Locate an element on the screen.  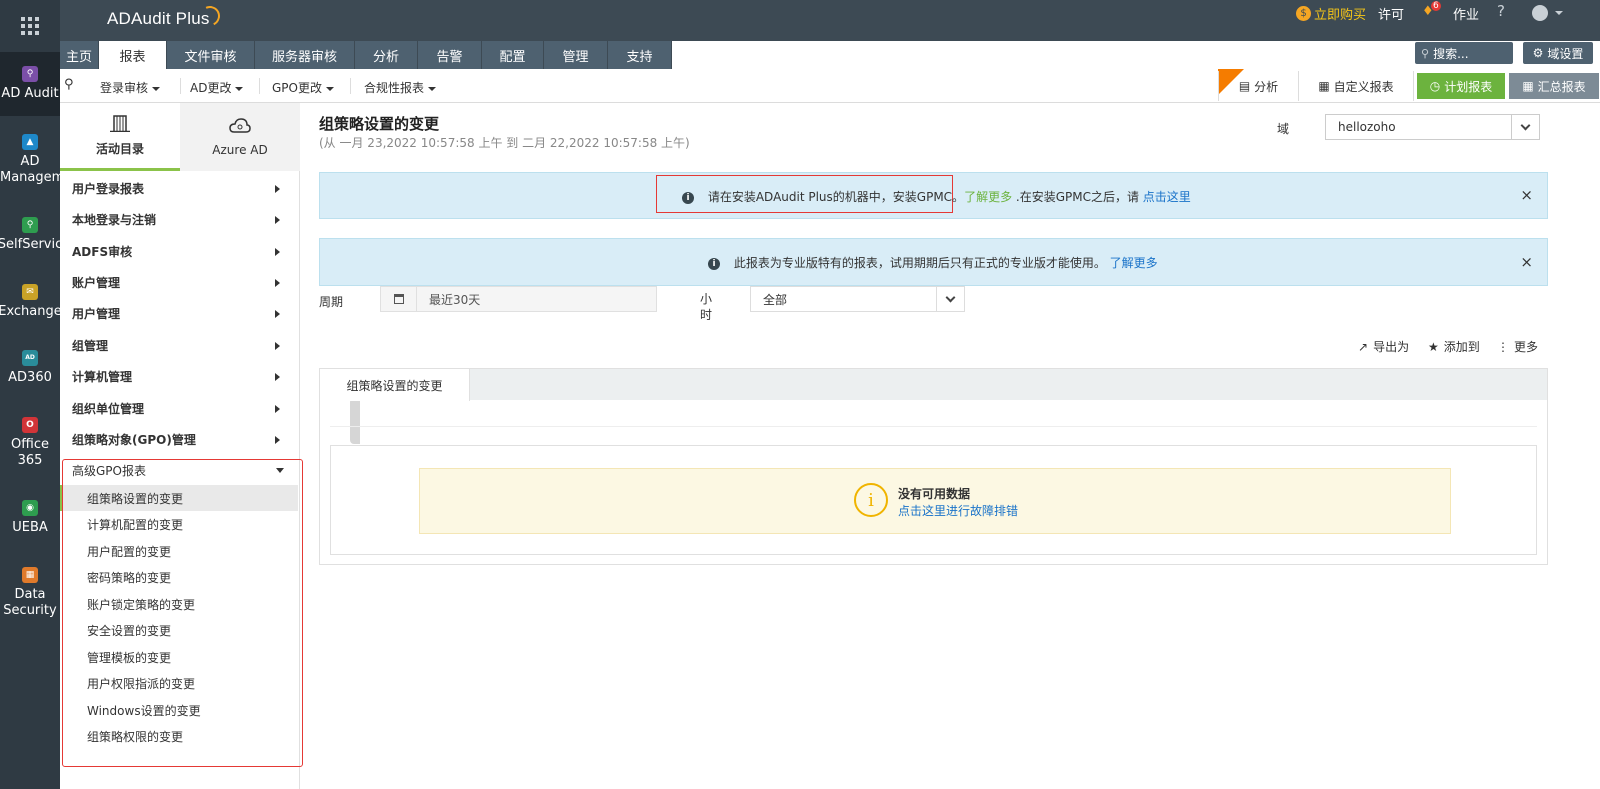
user-menu is located at coordinates (1547, 13).